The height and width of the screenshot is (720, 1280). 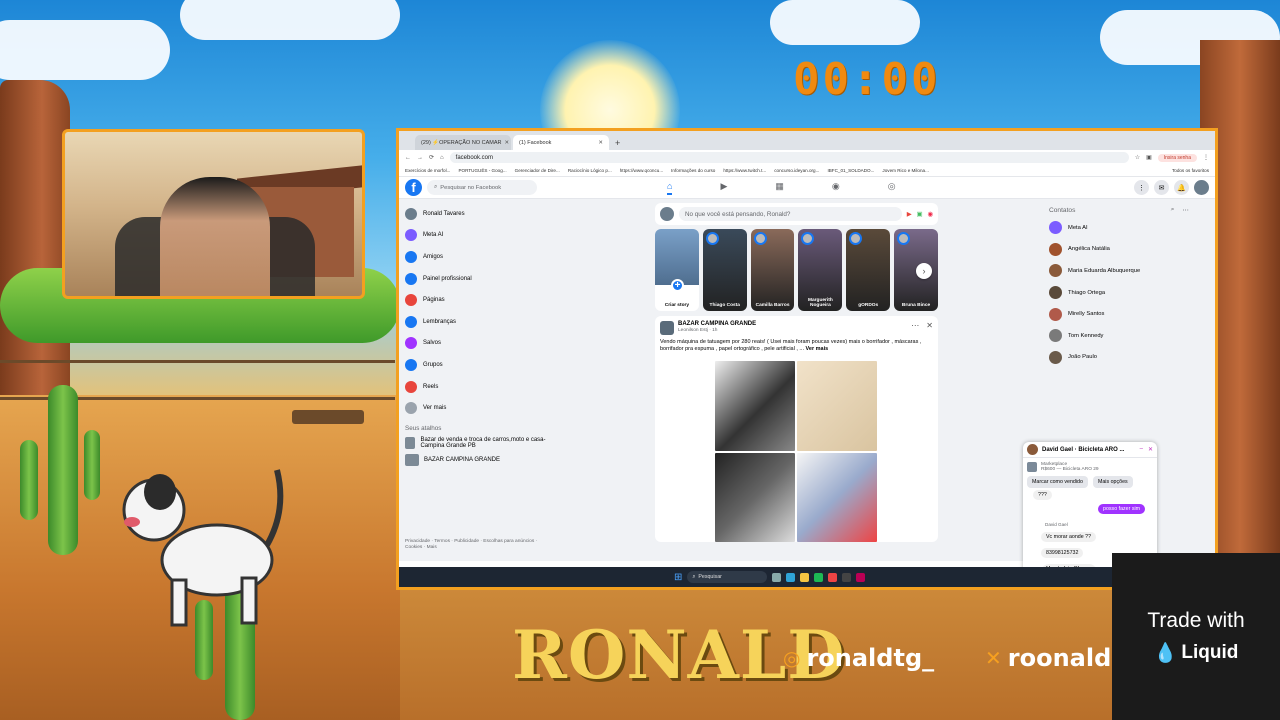 What do you see at coordinates (847, 577) in the screenshot?
I see `obs-icon` at bounding box center [847, 577].